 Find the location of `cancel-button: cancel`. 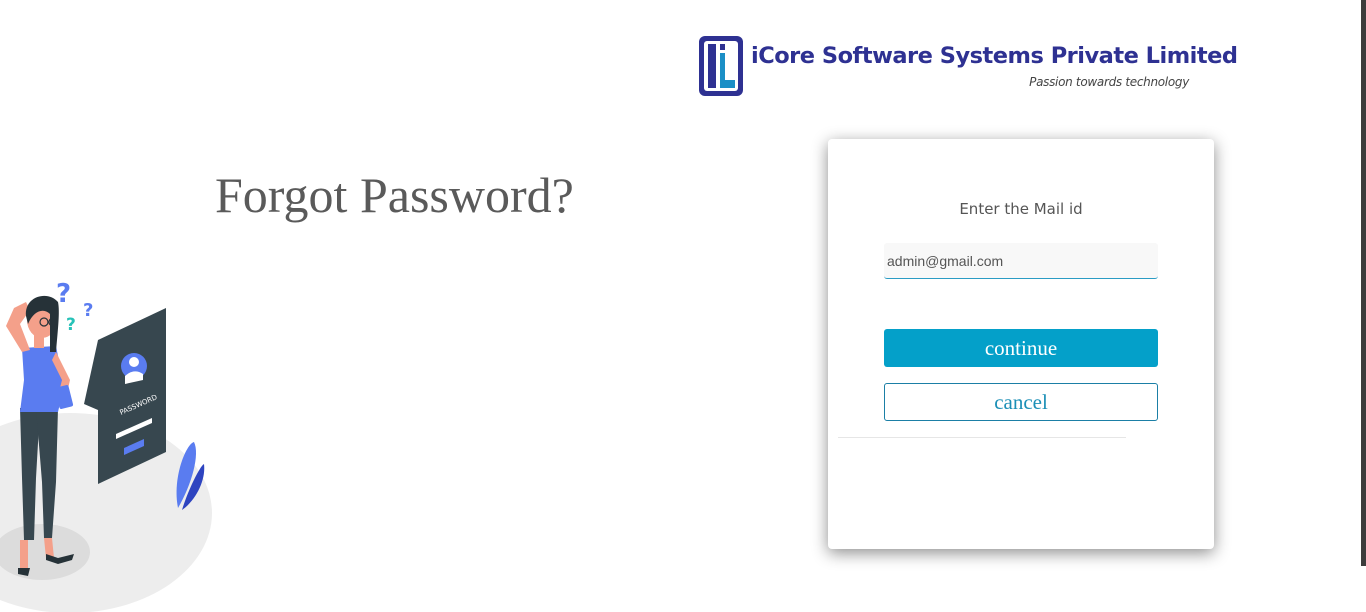

cancel-button: cancel is located at coordinates (1021, 402).